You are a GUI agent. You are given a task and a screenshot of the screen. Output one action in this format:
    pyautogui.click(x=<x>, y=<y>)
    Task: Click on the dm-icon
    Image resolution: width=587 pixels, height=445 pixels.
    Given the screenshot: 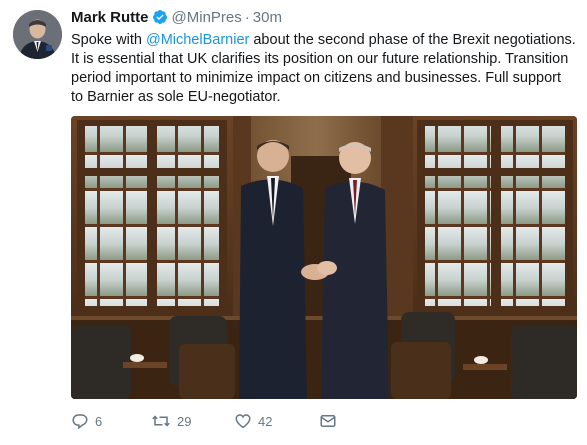 What is the action you would take?
    pyautogui.click(x=328, y=421)
    